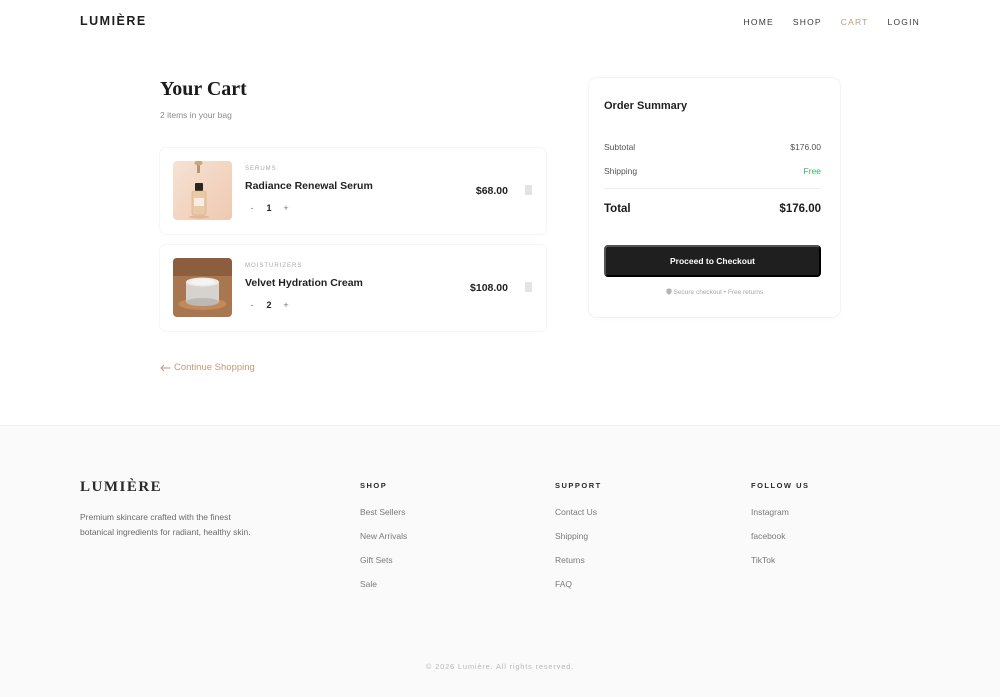 The height and width of the screenshot is (697, 1000). Describe the element at coordinates (214, 367) in the screenshot. I see `continue-shopping-label: Continue Shopping` at that location.